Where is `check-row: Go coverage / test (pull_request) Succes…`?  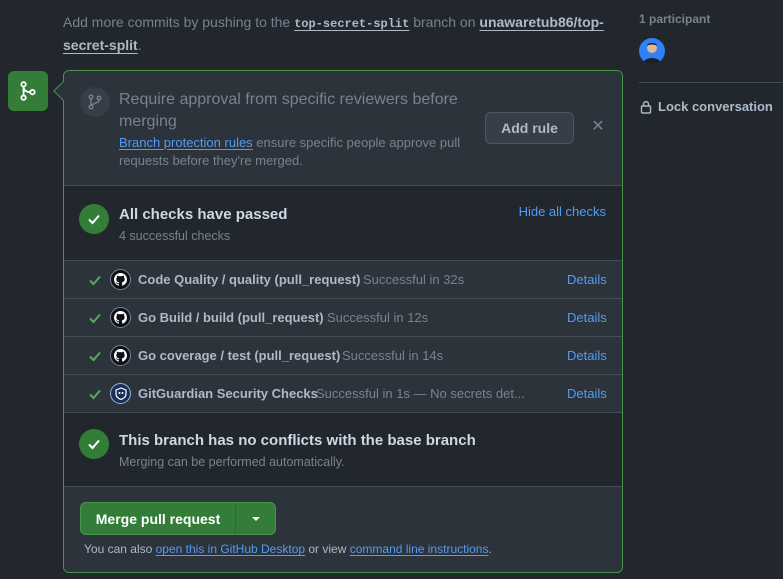 check-row: Go coverage / test (pull_request) Succes… is located at coordinates (343, 356).